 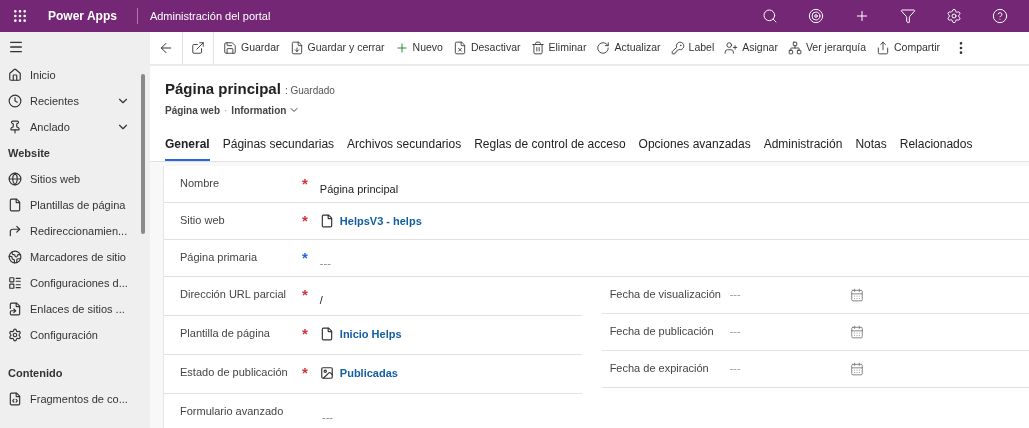 What do you see at coordinates (266, 110) in the screenshot?
I see `form-selector: Information` at bounding box center [266, 110].